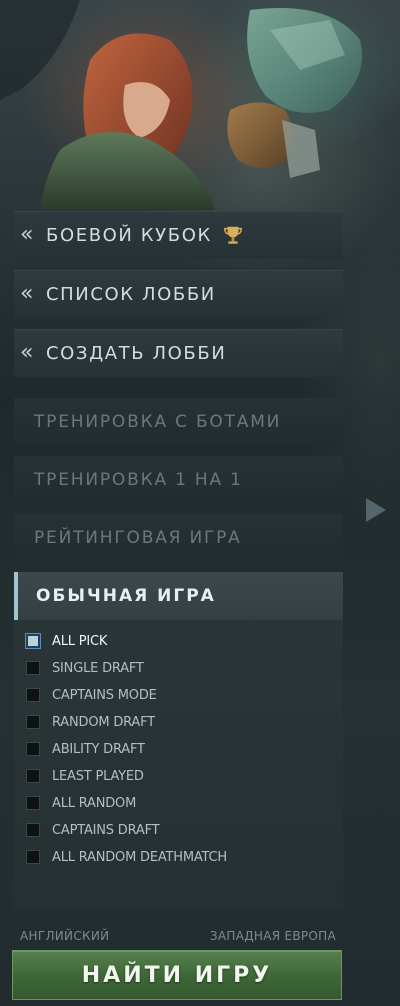 This screenshot has width=400, height=1006. Describe the element at coordinates (104, 695) in the screenshot. I see `mode-label: CAPTAINS MODE` at that location.